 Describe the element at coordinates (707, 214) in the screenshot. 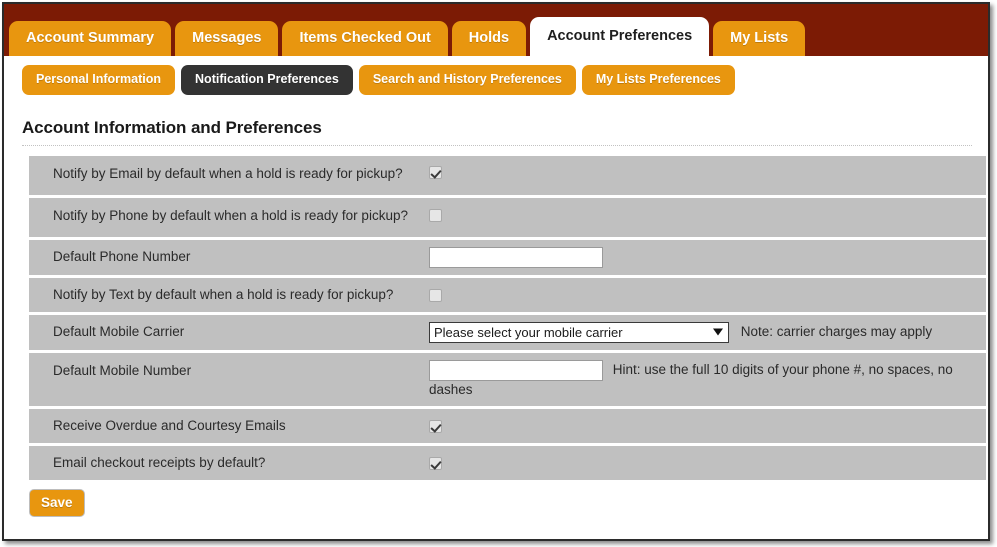

I see `row-field-notify-phone` at that location.